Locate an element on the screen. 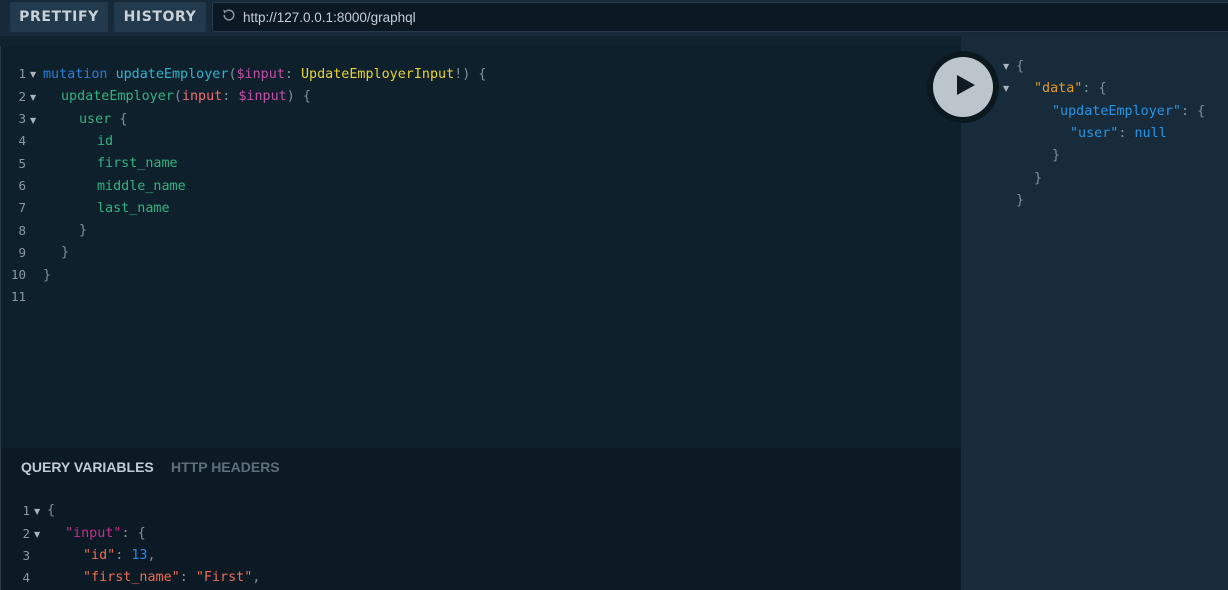 The width and height of the screenshot is (1228, 590). result-line: "data": { is located at coordinates (1070, 89).